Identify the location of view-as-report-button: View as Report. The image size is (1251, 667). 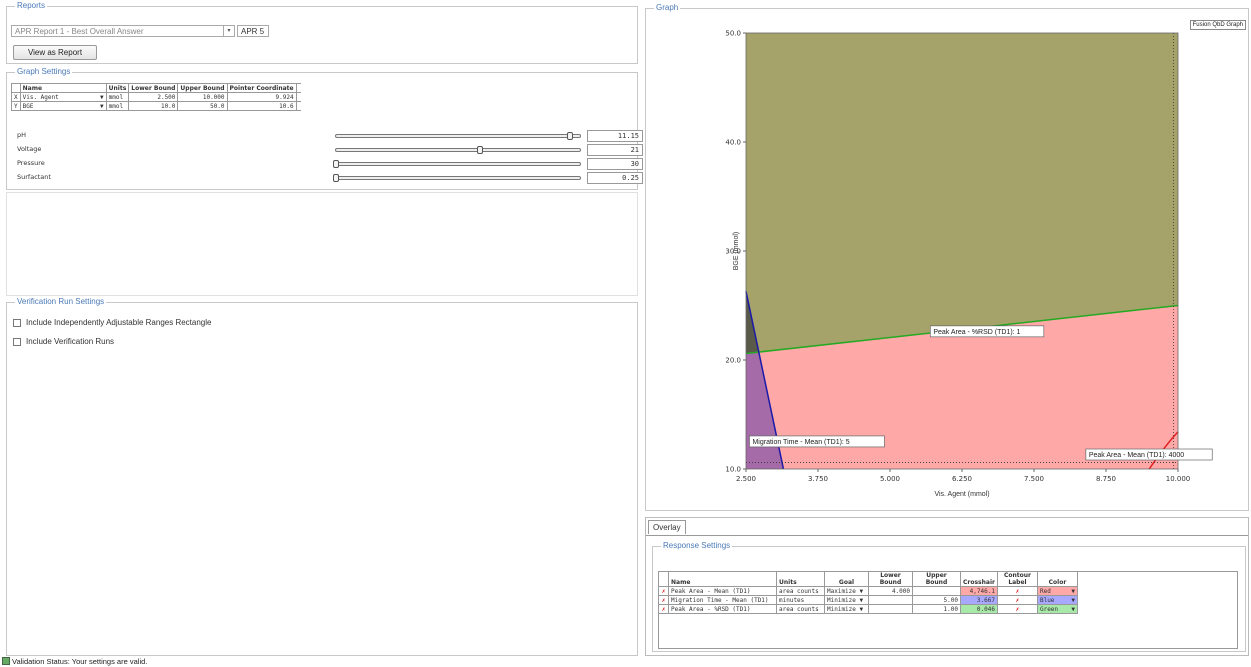
(55, 52).